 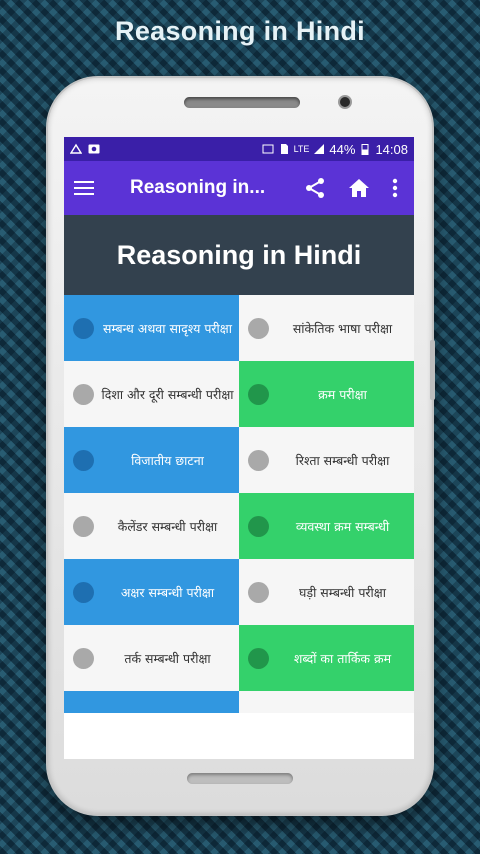 What do you see at coordinates (84, 188) in the screenshot?
I see `menu-icon` at bounding box center [84, 188].